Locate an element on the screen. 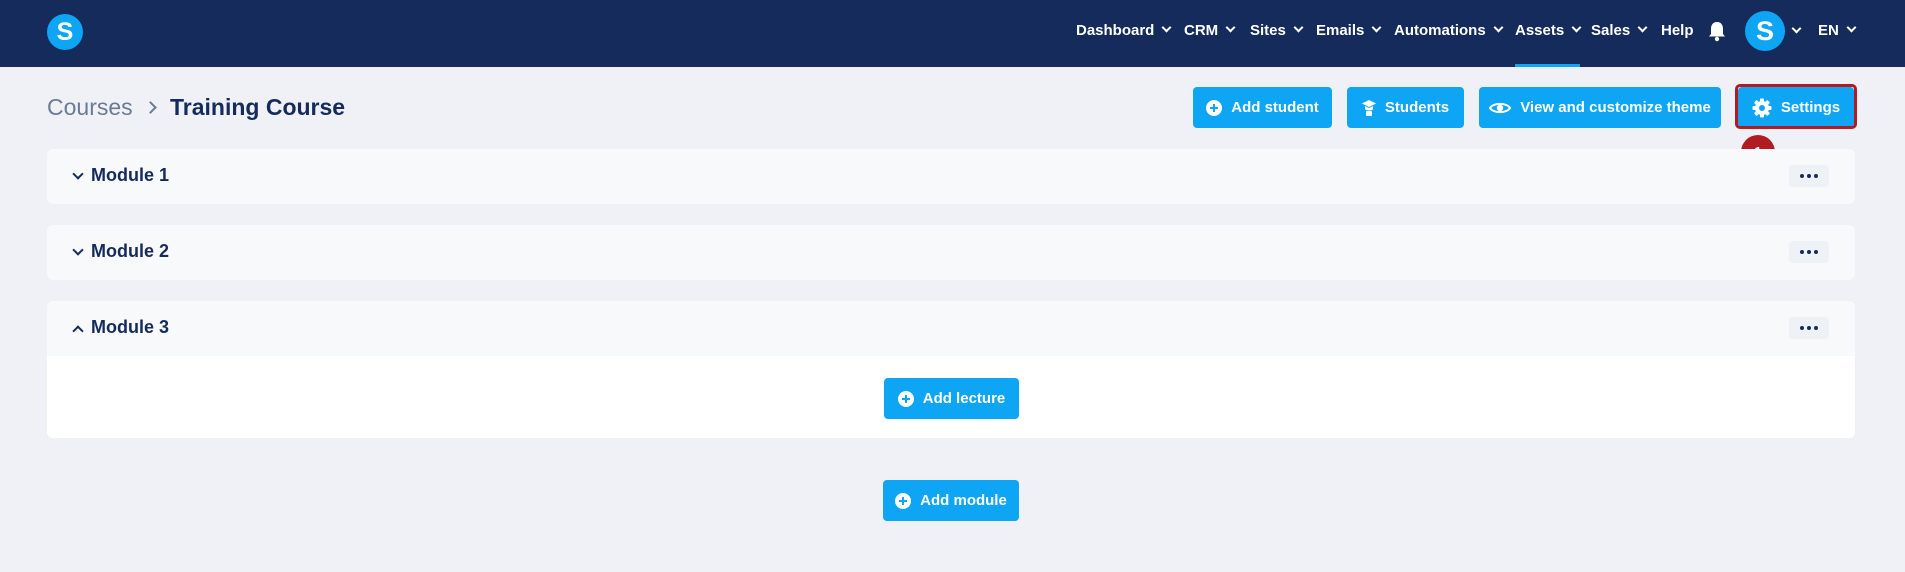 This screenshot has height=572, width=1905. add-student-button: Add student is located at coordinates (1262, 107).